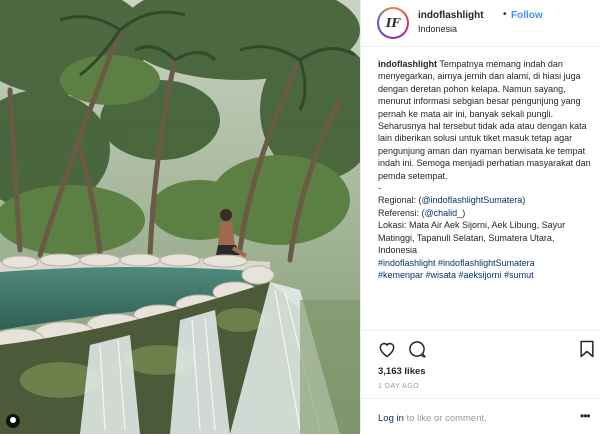 Image resolution: width=600 pixels, height=435 pixels. What do you see at coordinates (379, 188) in the screenshot?
I see `caption-dash: -` at bounding box center [379, 188].